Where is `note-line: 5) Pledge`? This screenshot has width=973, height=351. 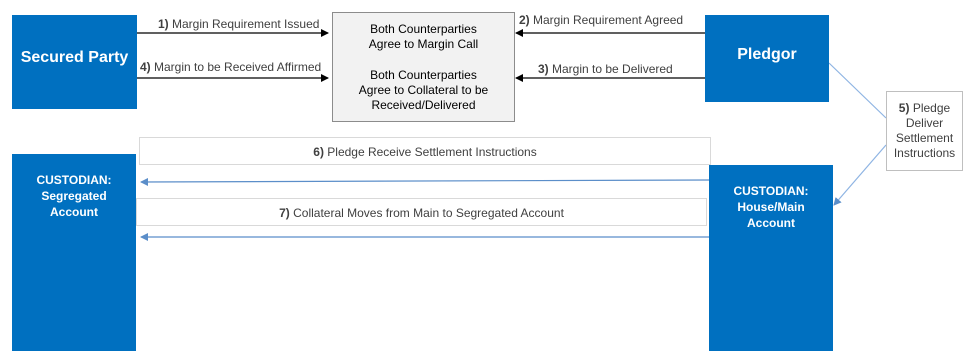
note-line: 5) Pledge is located at coordinates (924, 108).